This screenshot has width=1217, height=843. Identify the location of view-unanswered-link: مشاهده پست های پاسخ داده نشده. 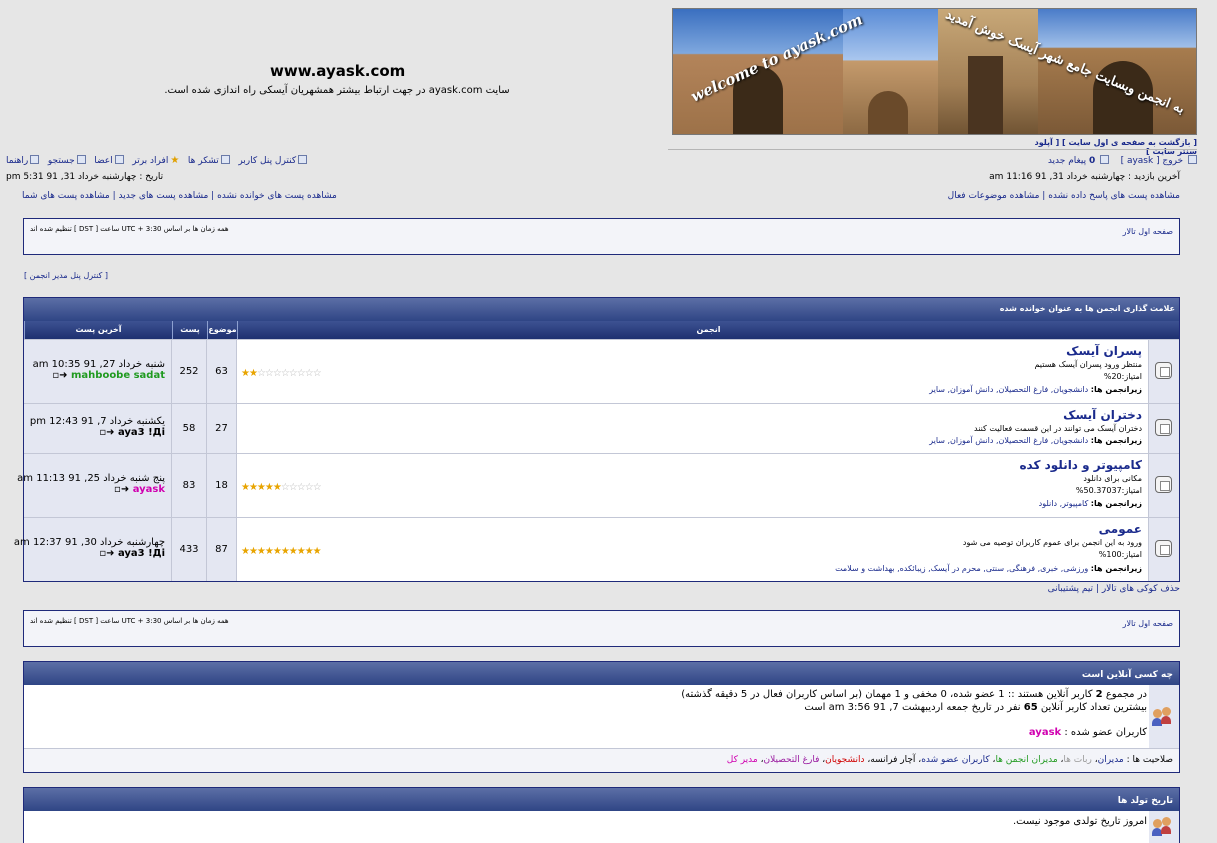
(1114, 196).